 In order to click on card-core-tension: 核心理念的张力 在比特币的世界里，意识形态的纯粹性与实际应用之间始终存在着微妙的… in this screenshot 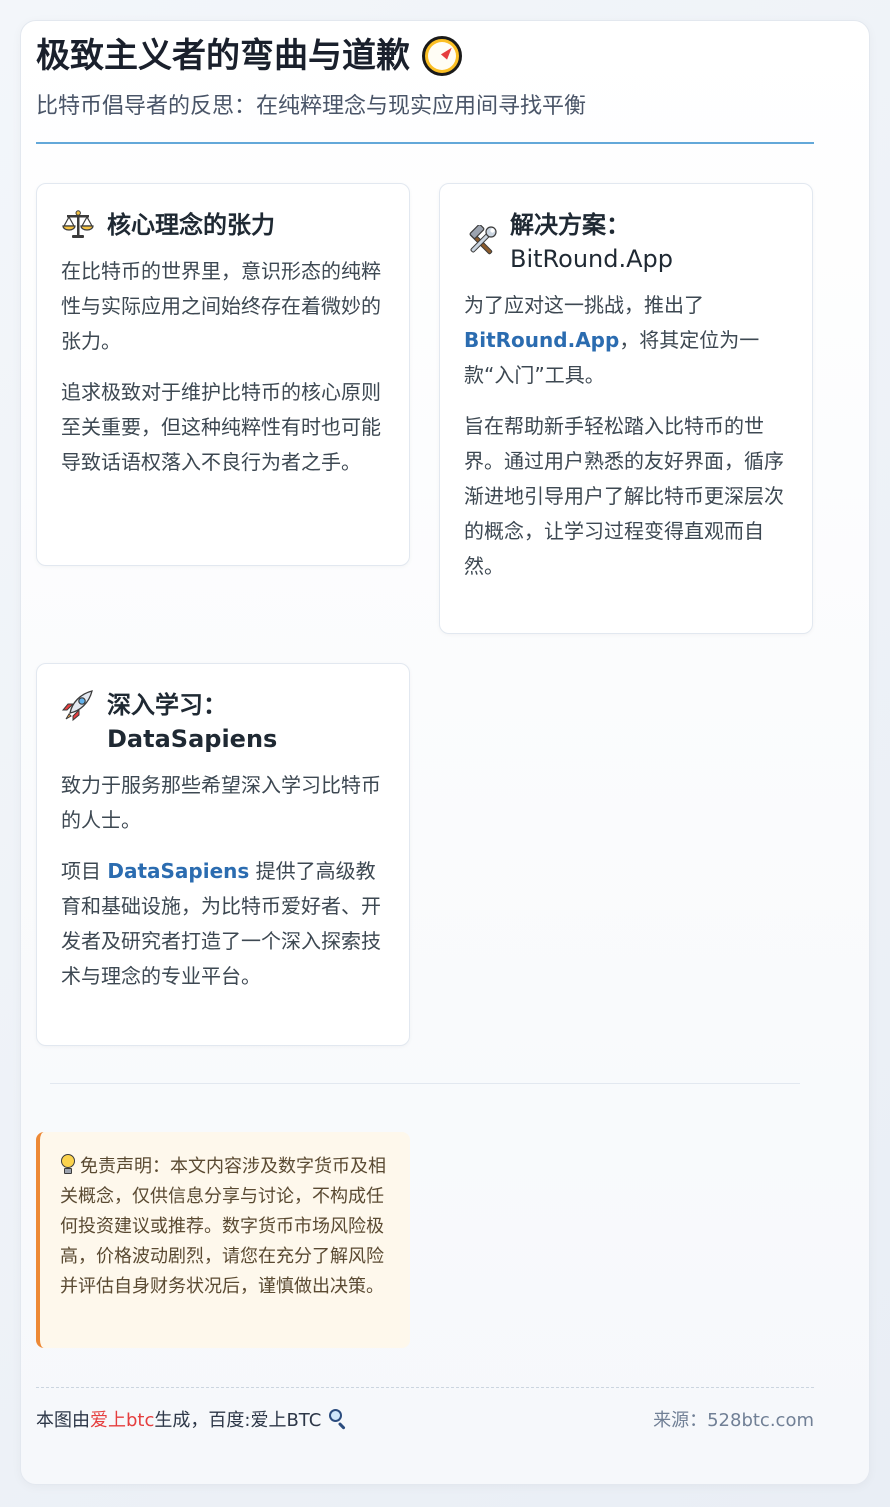, I will do `click(223, 374)`.